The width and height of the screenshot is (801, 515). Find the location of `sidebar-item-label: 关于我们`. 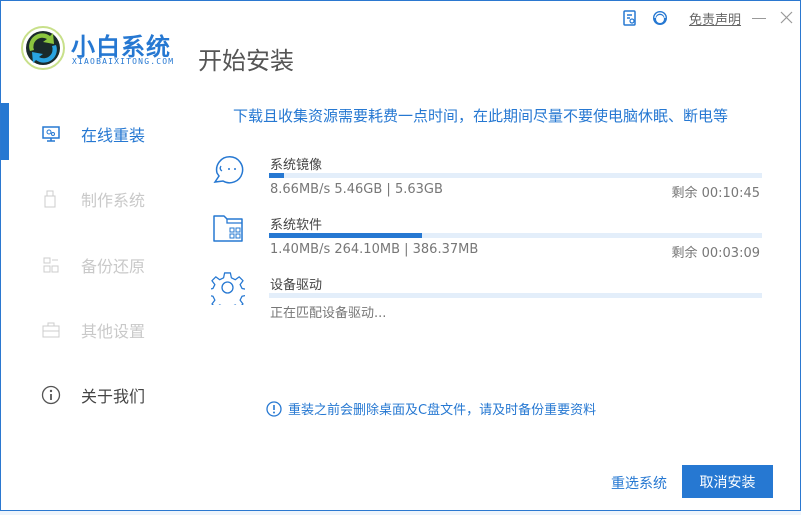

sidebar-item-label: 关于我们 is located at coordinates (113, 396).